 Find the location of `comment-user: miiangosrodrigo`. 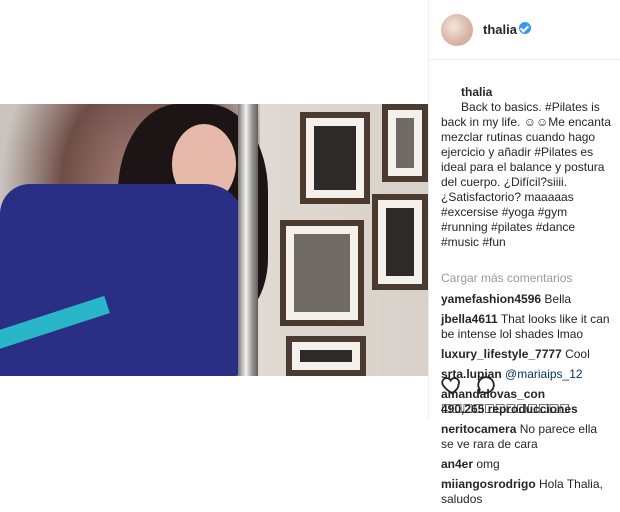

comment-user: miiangosrodrigo is located at coordinates (488, 484).